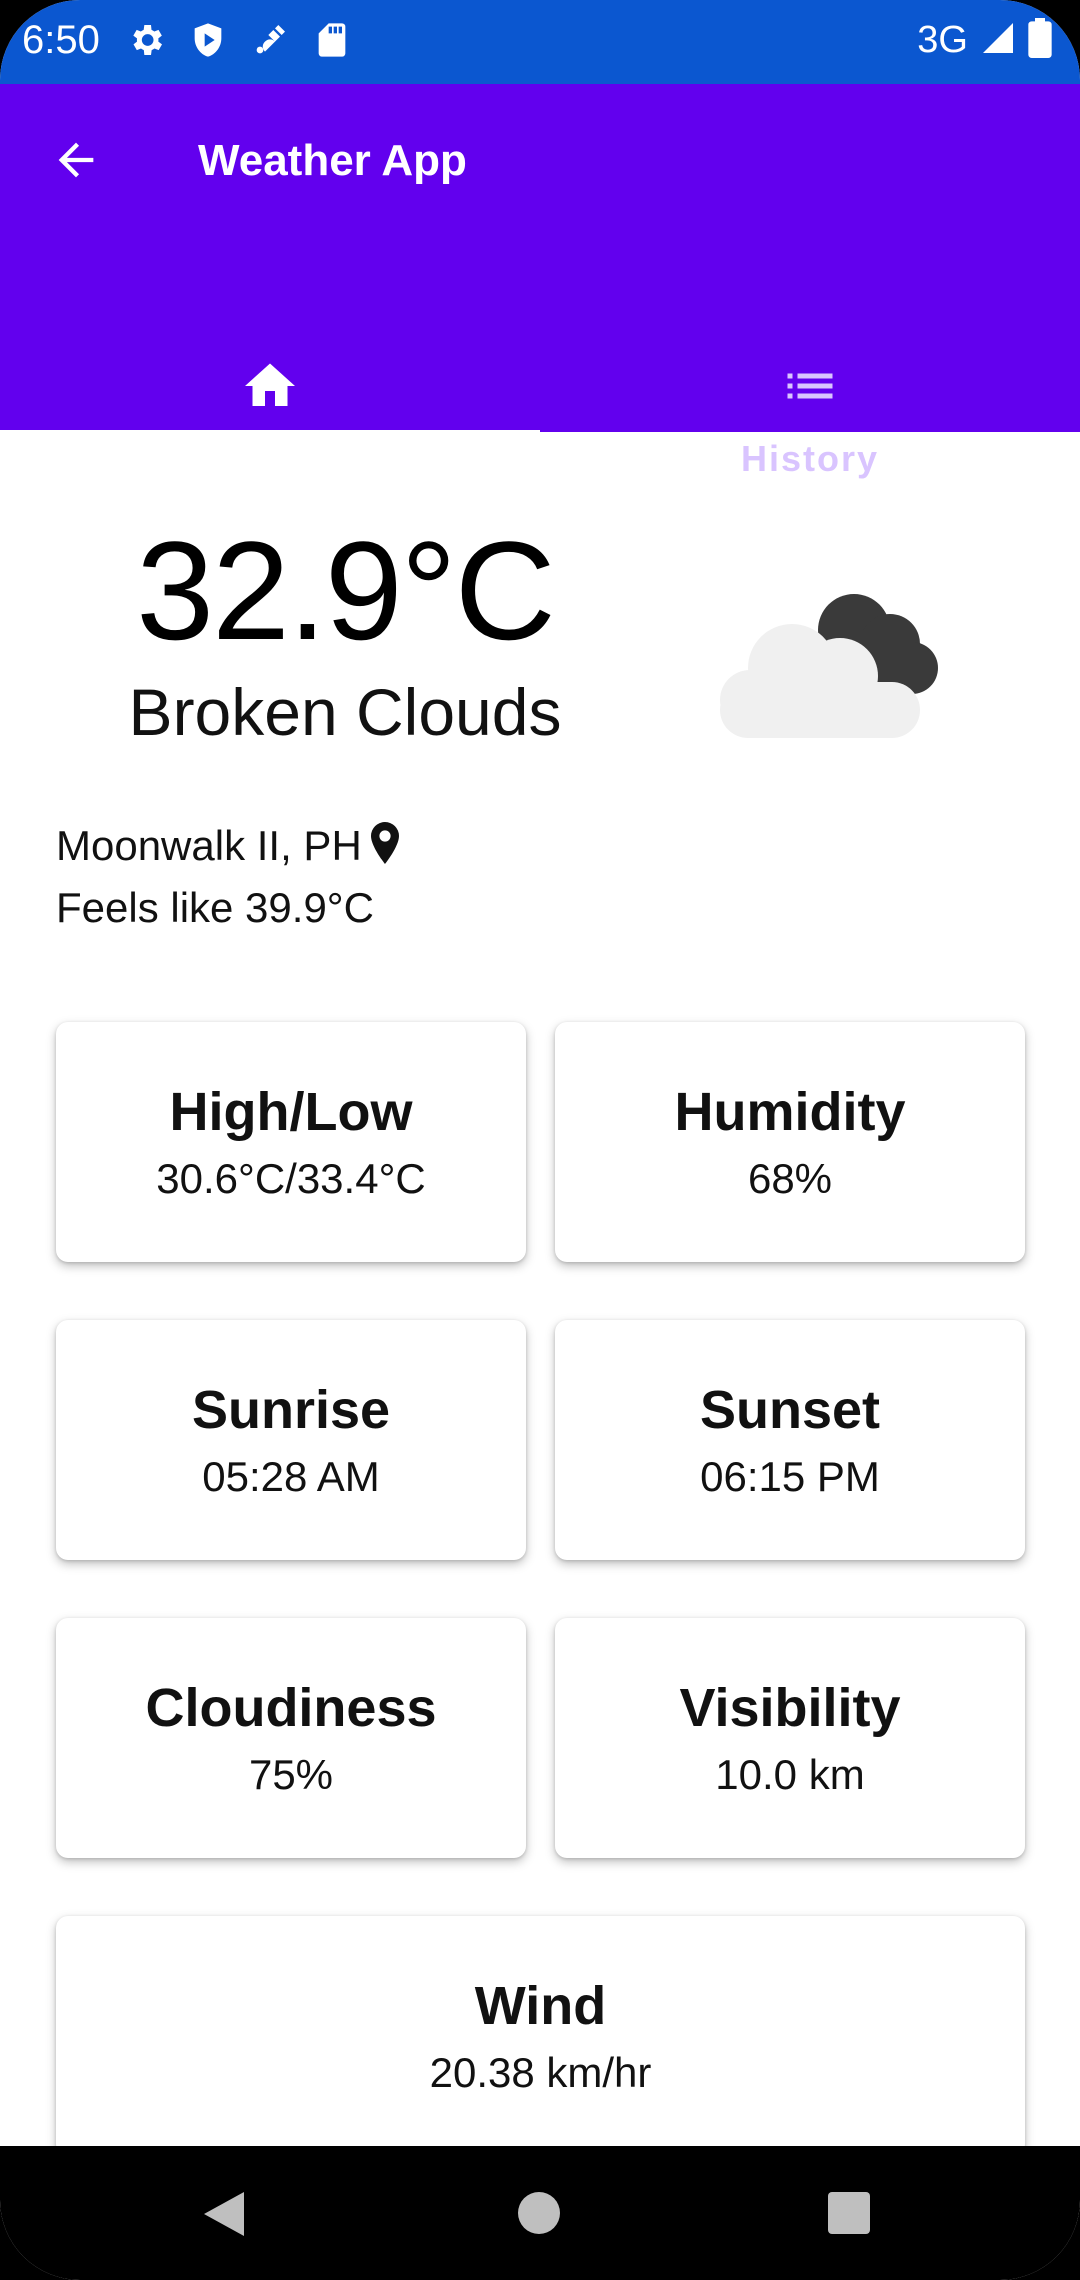 This screenshot has width=1080, height=2280. What do you see at coordinates (385, 845) in the screenshot?
I see `location-pin-icon` at bounding box center [385, 845].